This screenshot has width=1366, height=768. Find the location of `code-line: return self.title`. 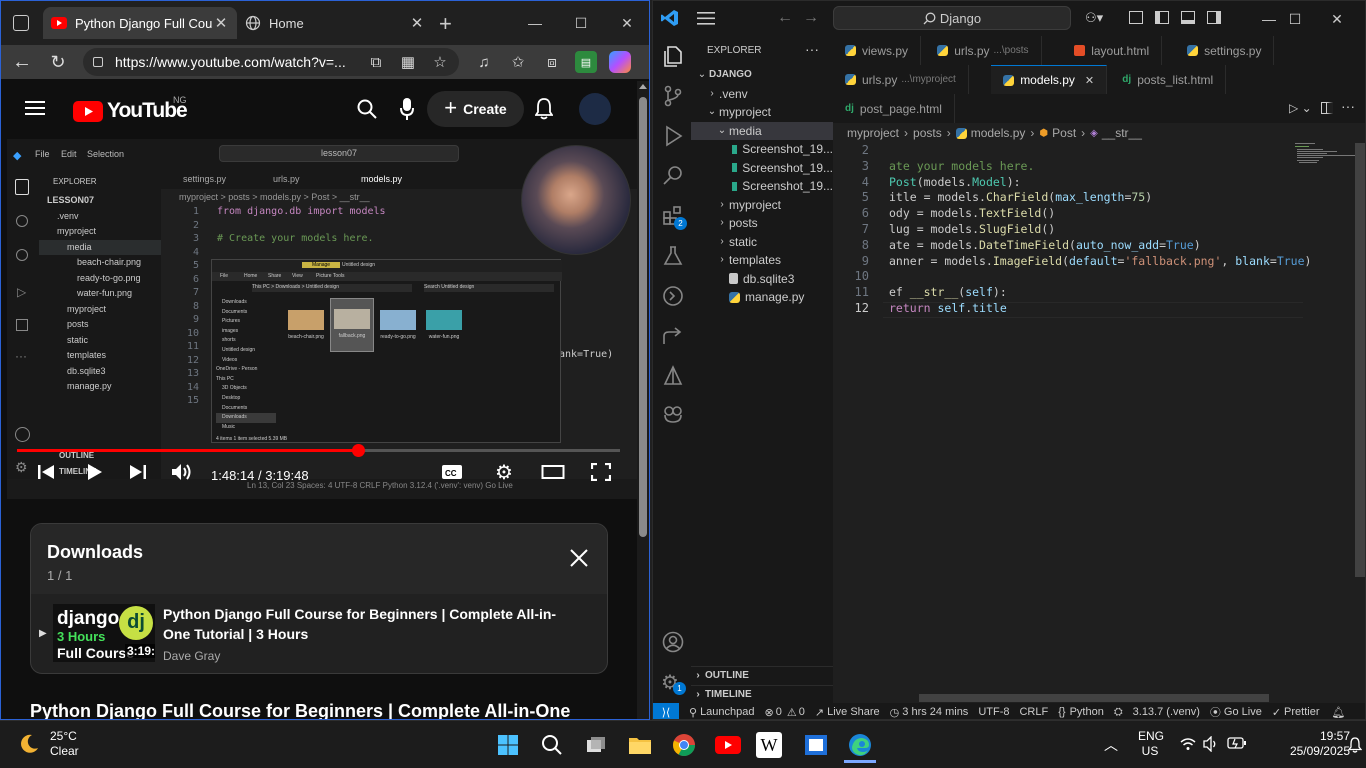

code-line: return self.title is located at coordinates (1099, 309).